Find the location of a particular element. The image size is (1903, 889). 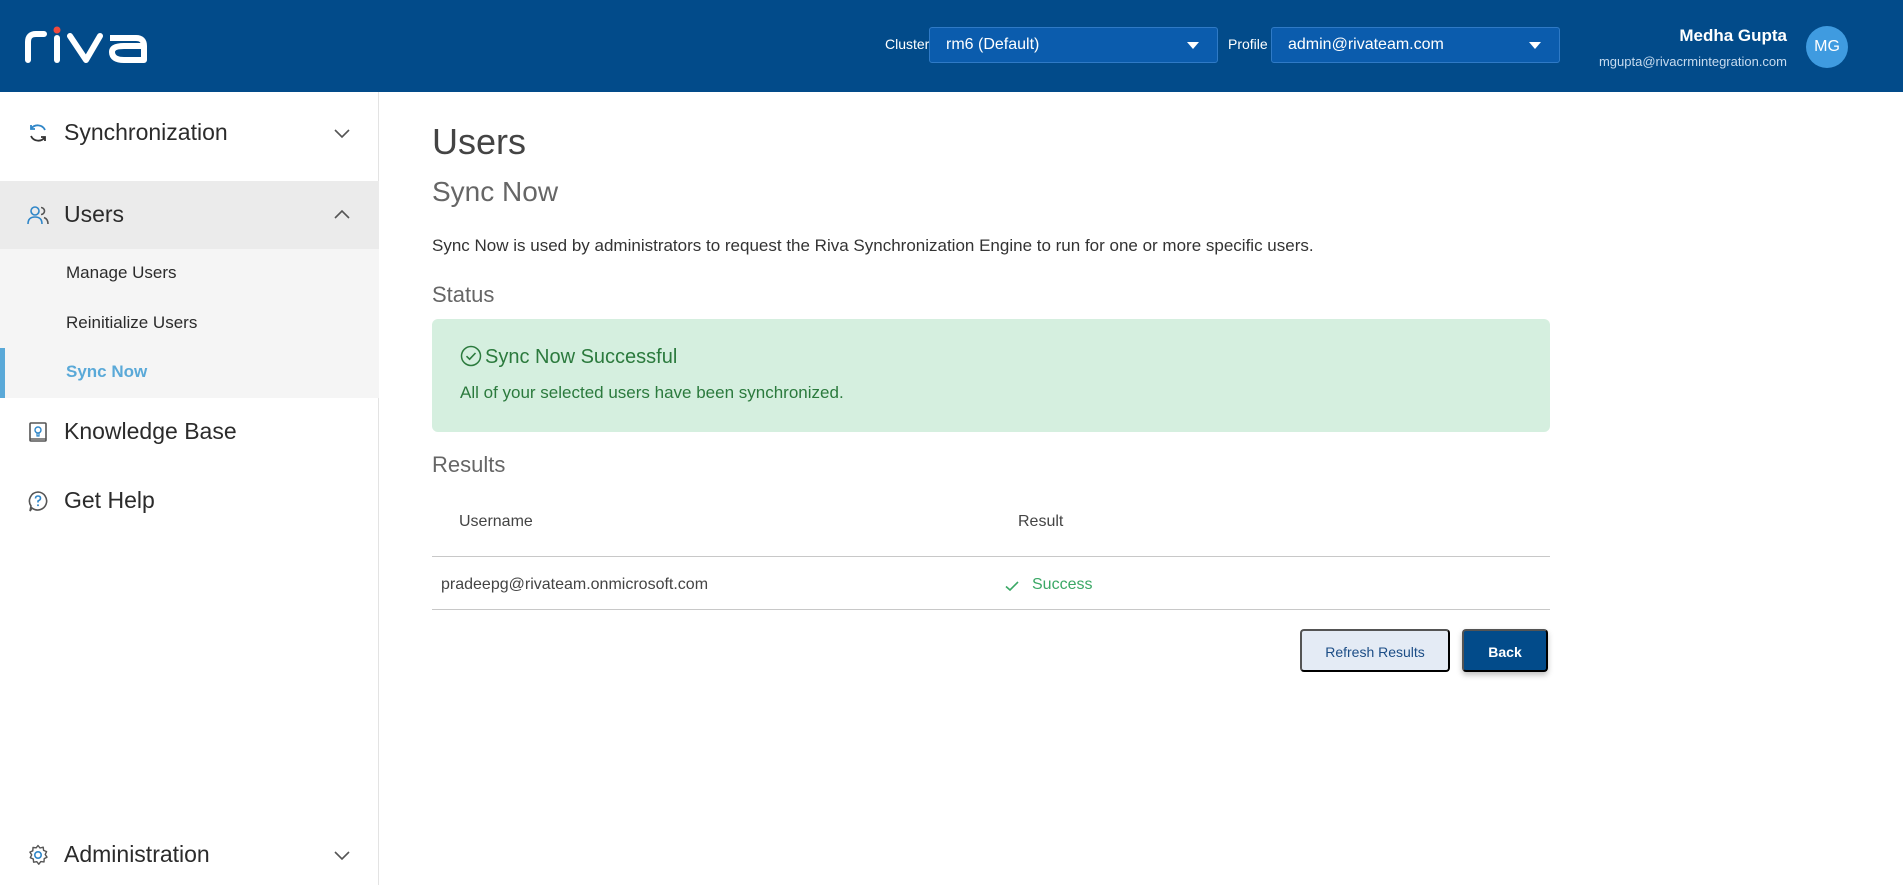

status-heading: Status is located at coordinates (463, 294).